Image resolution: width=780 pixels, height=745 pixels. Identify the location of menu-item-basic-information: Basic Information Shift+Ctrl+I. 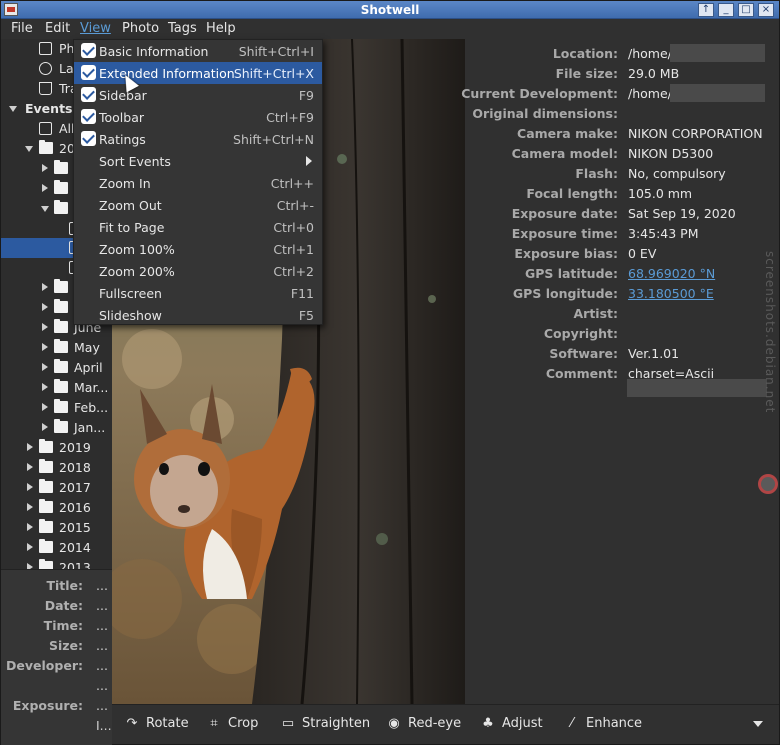
(198, 51).